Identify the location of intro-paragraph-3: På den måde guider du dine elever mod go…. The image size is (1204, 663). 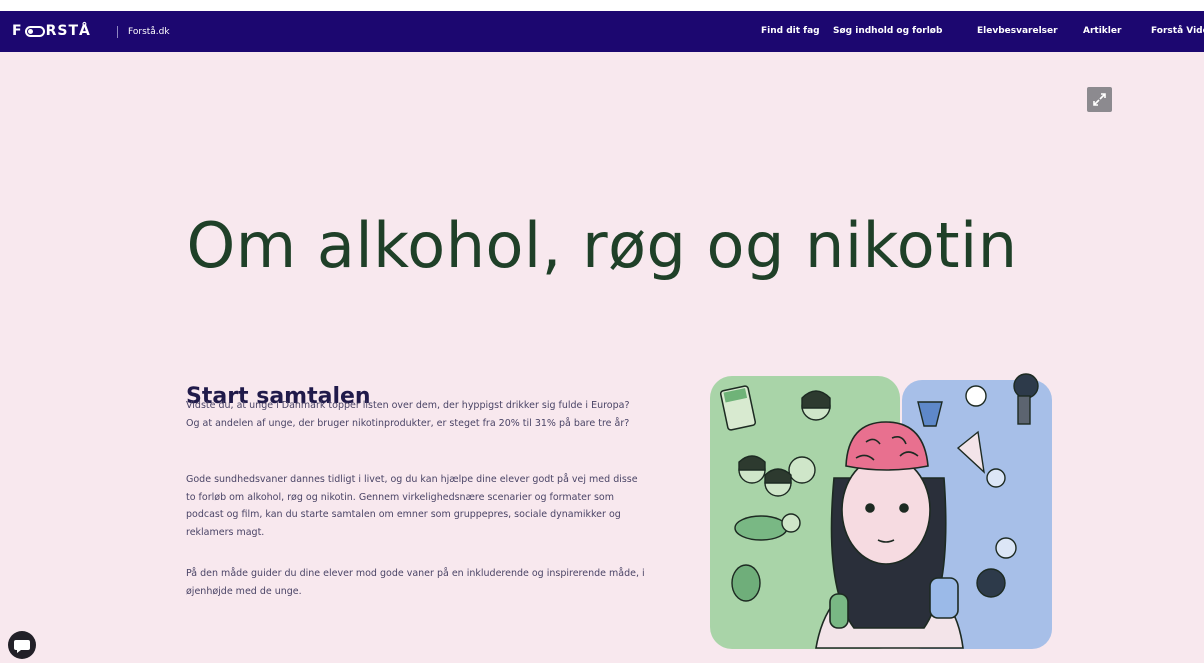
(415, 582).